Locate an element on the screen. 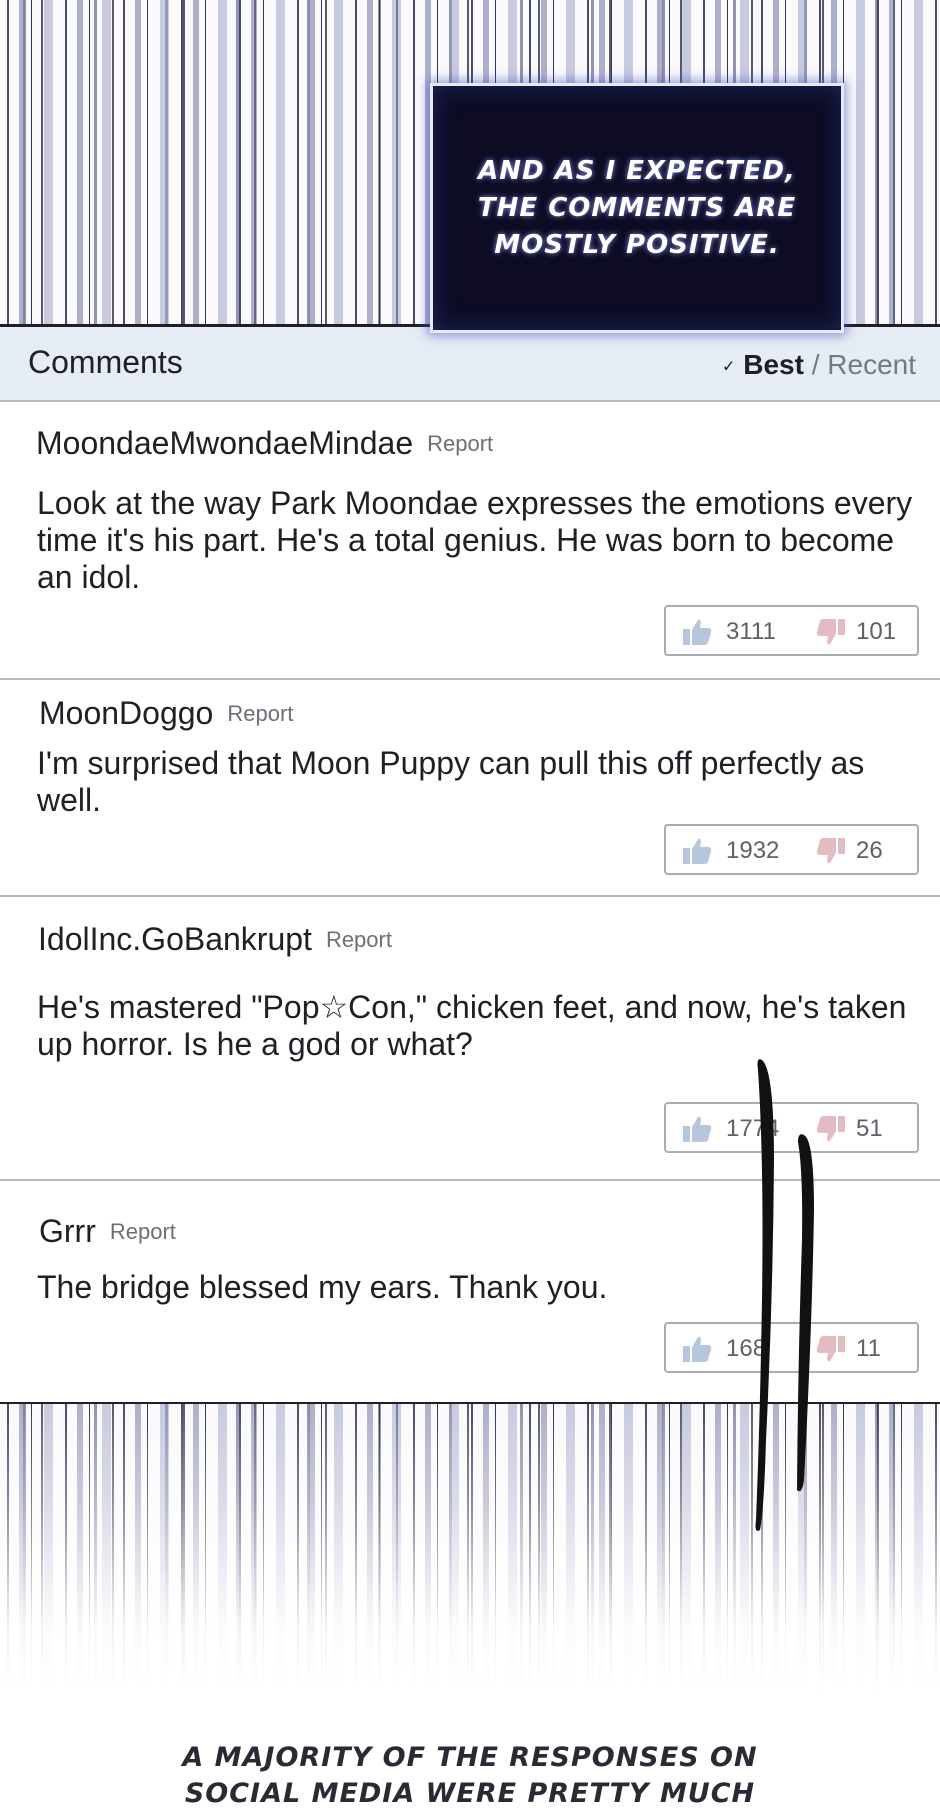  comment-author: MoondaeMwondaeMindae is located at coordinates (224, 443).